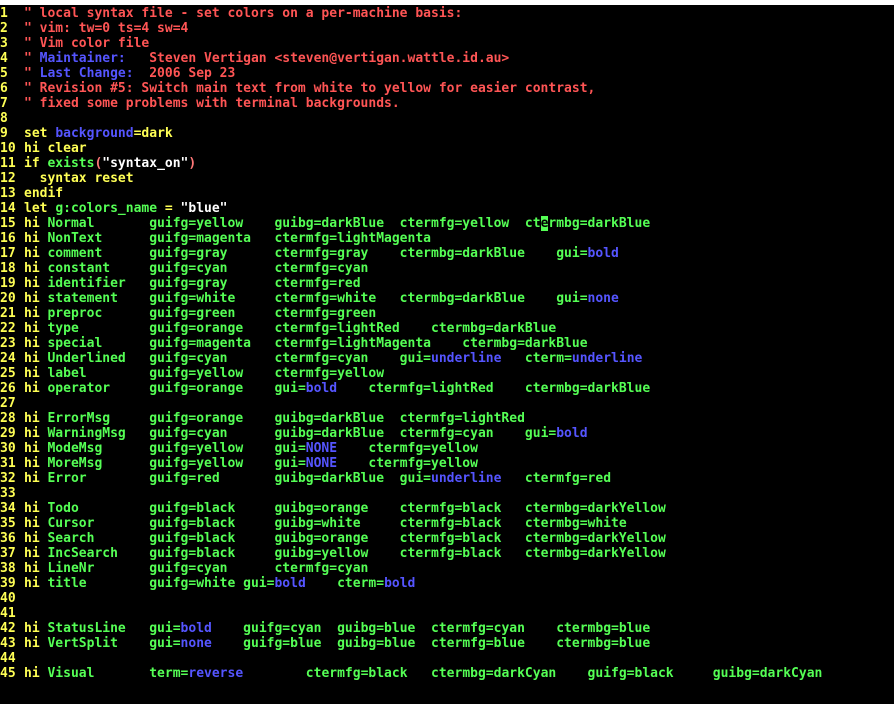 Image resolution: width=894 pixels, height=704 pixels. Describe the element at coordinates (447, 373) in the screenshot. I see `editor-line: 25 hi label guifg=yellow ctermfg=yellow` at that location.